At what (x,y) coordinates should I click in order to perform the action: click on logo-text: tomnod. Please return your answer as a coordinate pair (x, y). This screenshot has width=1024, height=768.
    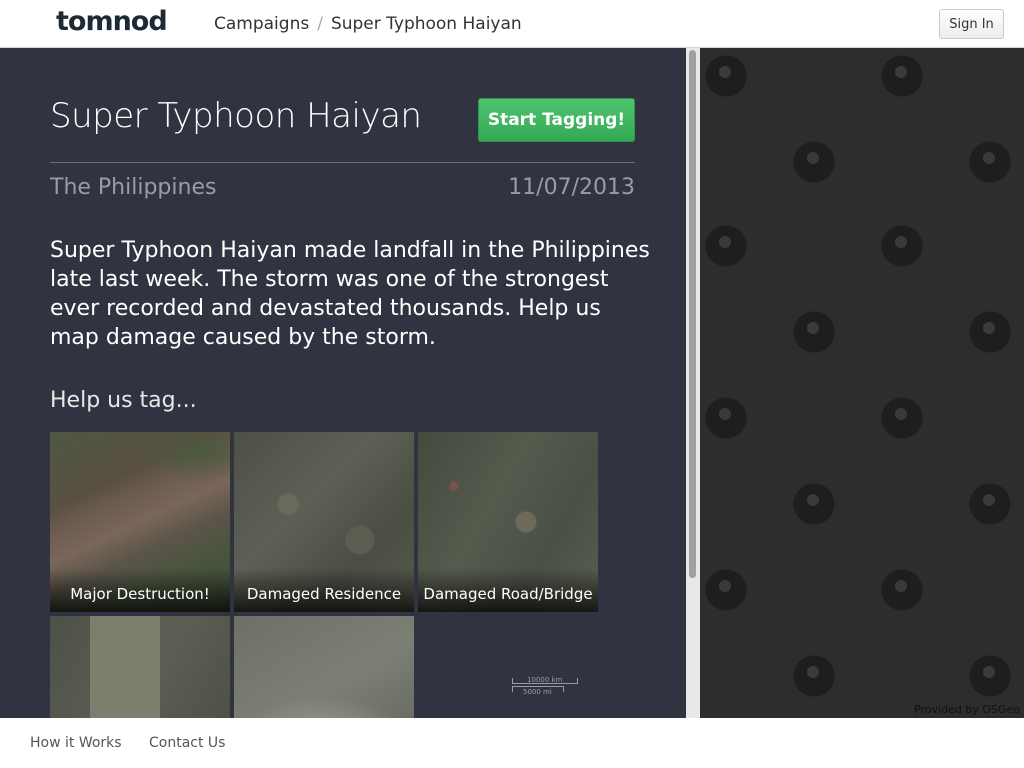
    Looking at the image, I should click on (112, 21).